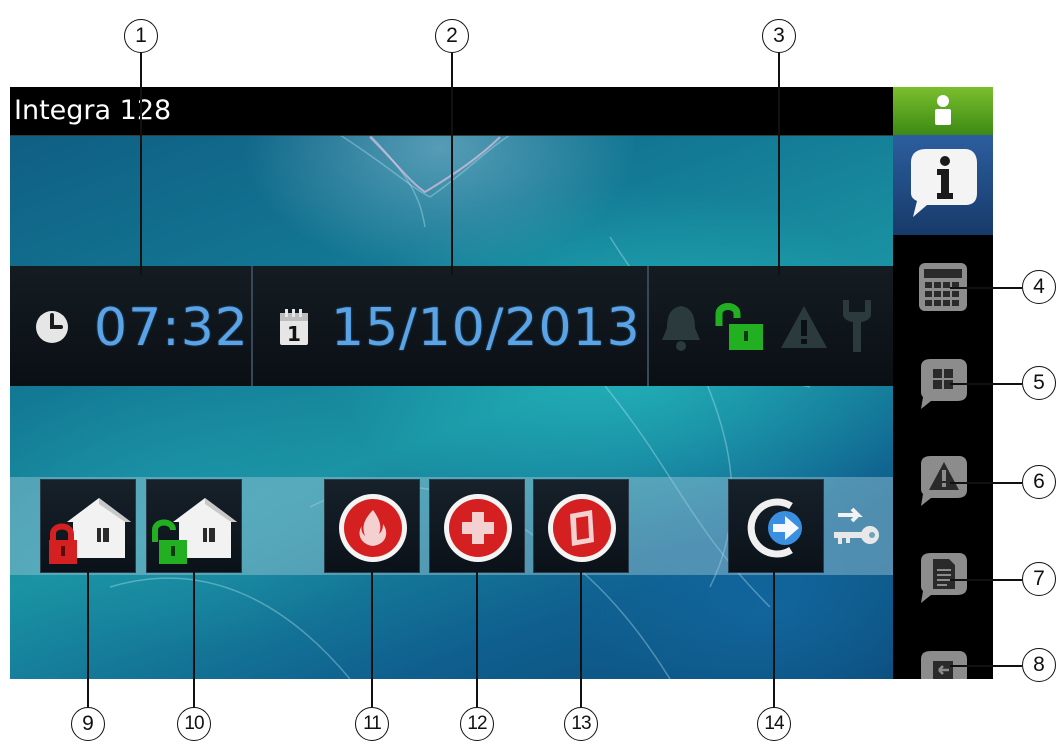 The width and height of the screenshot is (1062, 749). What do you see at coordinates (774, 724) in the screenshot?
I see `callout-14: 14` at bounding box center [774, 724].